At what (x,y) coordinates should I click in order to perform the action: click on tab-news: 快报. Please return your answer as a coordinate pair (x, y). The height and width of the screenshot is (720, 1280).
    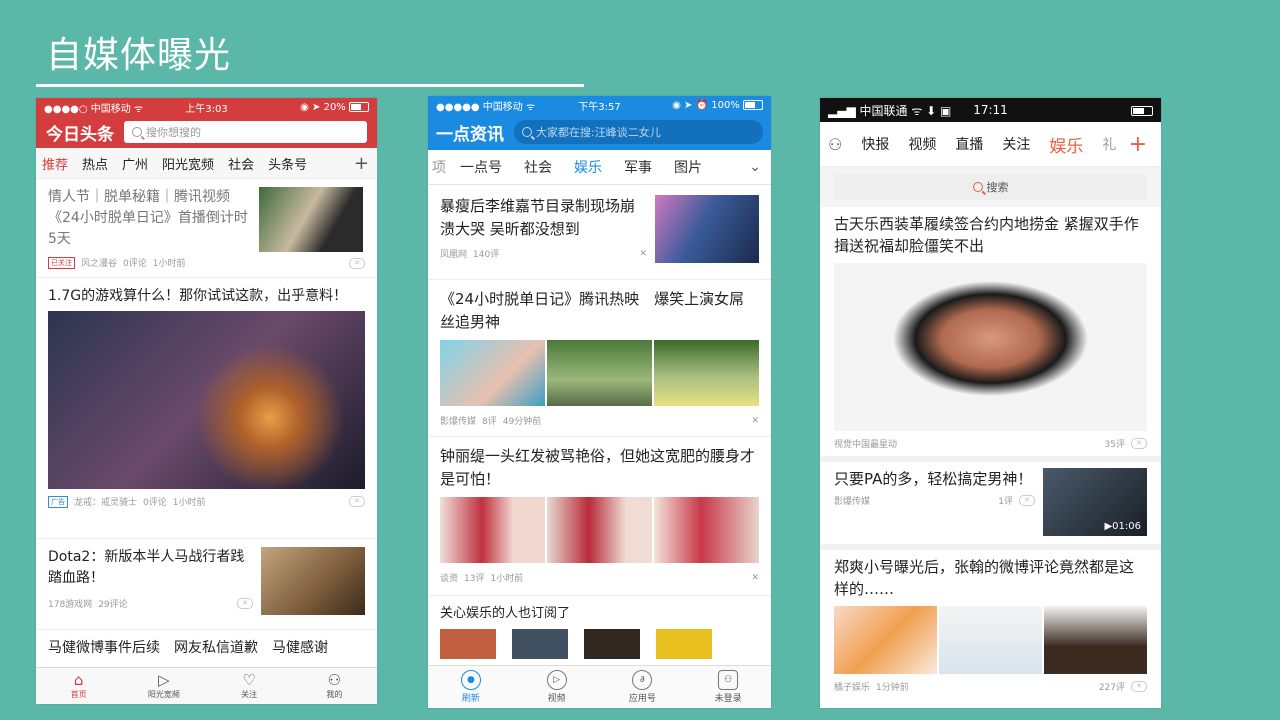
    Looking at the image, I should click on (875, 144).